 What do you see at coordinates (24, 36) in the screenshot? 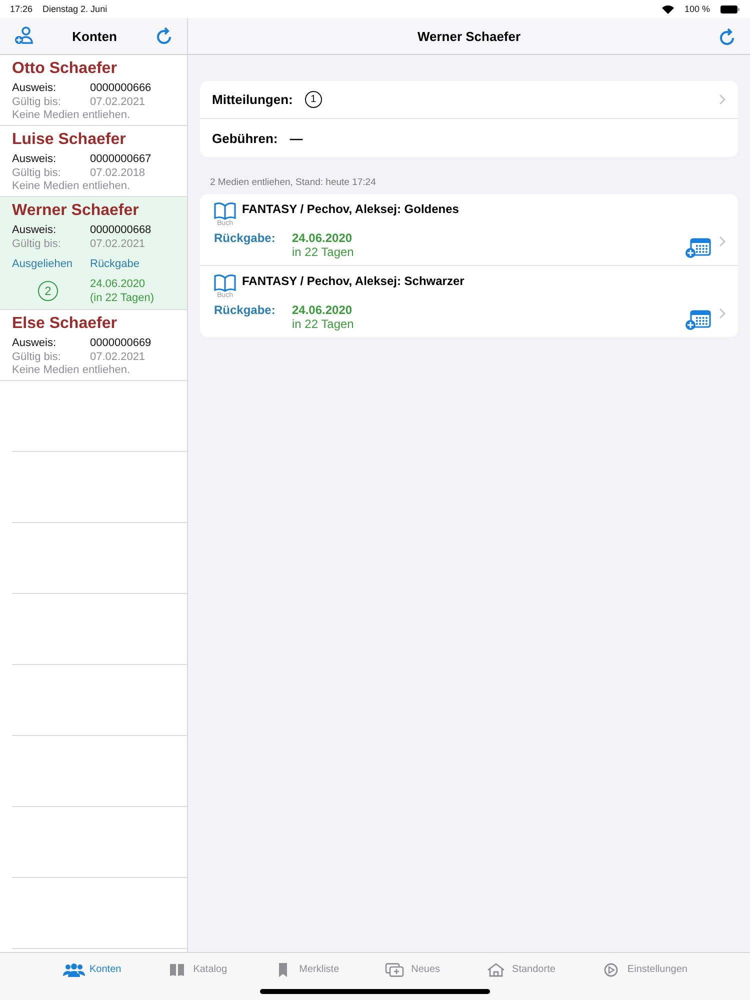
I see `add-person-icon` at bounding box center [24, 36].